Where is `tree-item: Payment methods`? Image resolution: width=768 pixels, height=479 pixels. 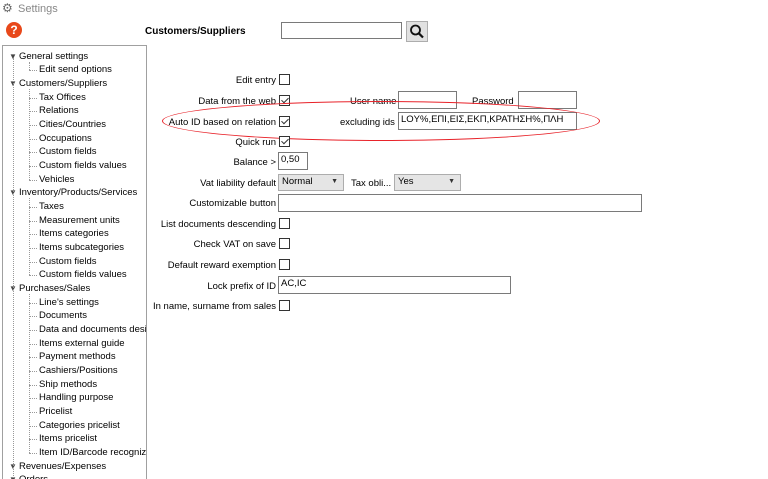
tree-item: Payment methods is located at coordinates (77, 356).